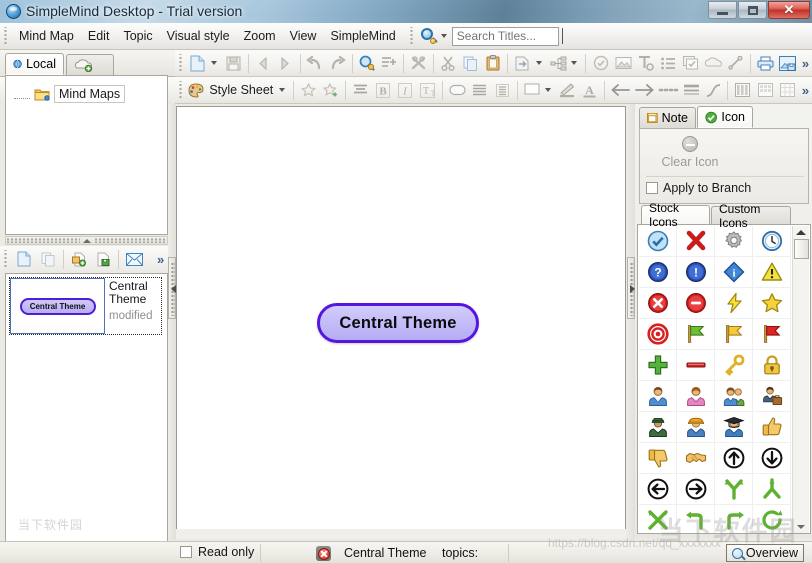  What do you see at coordinates (443, 36) in the screenshot?
I see `chevron-down-icon` at bounding box center [443, 36].